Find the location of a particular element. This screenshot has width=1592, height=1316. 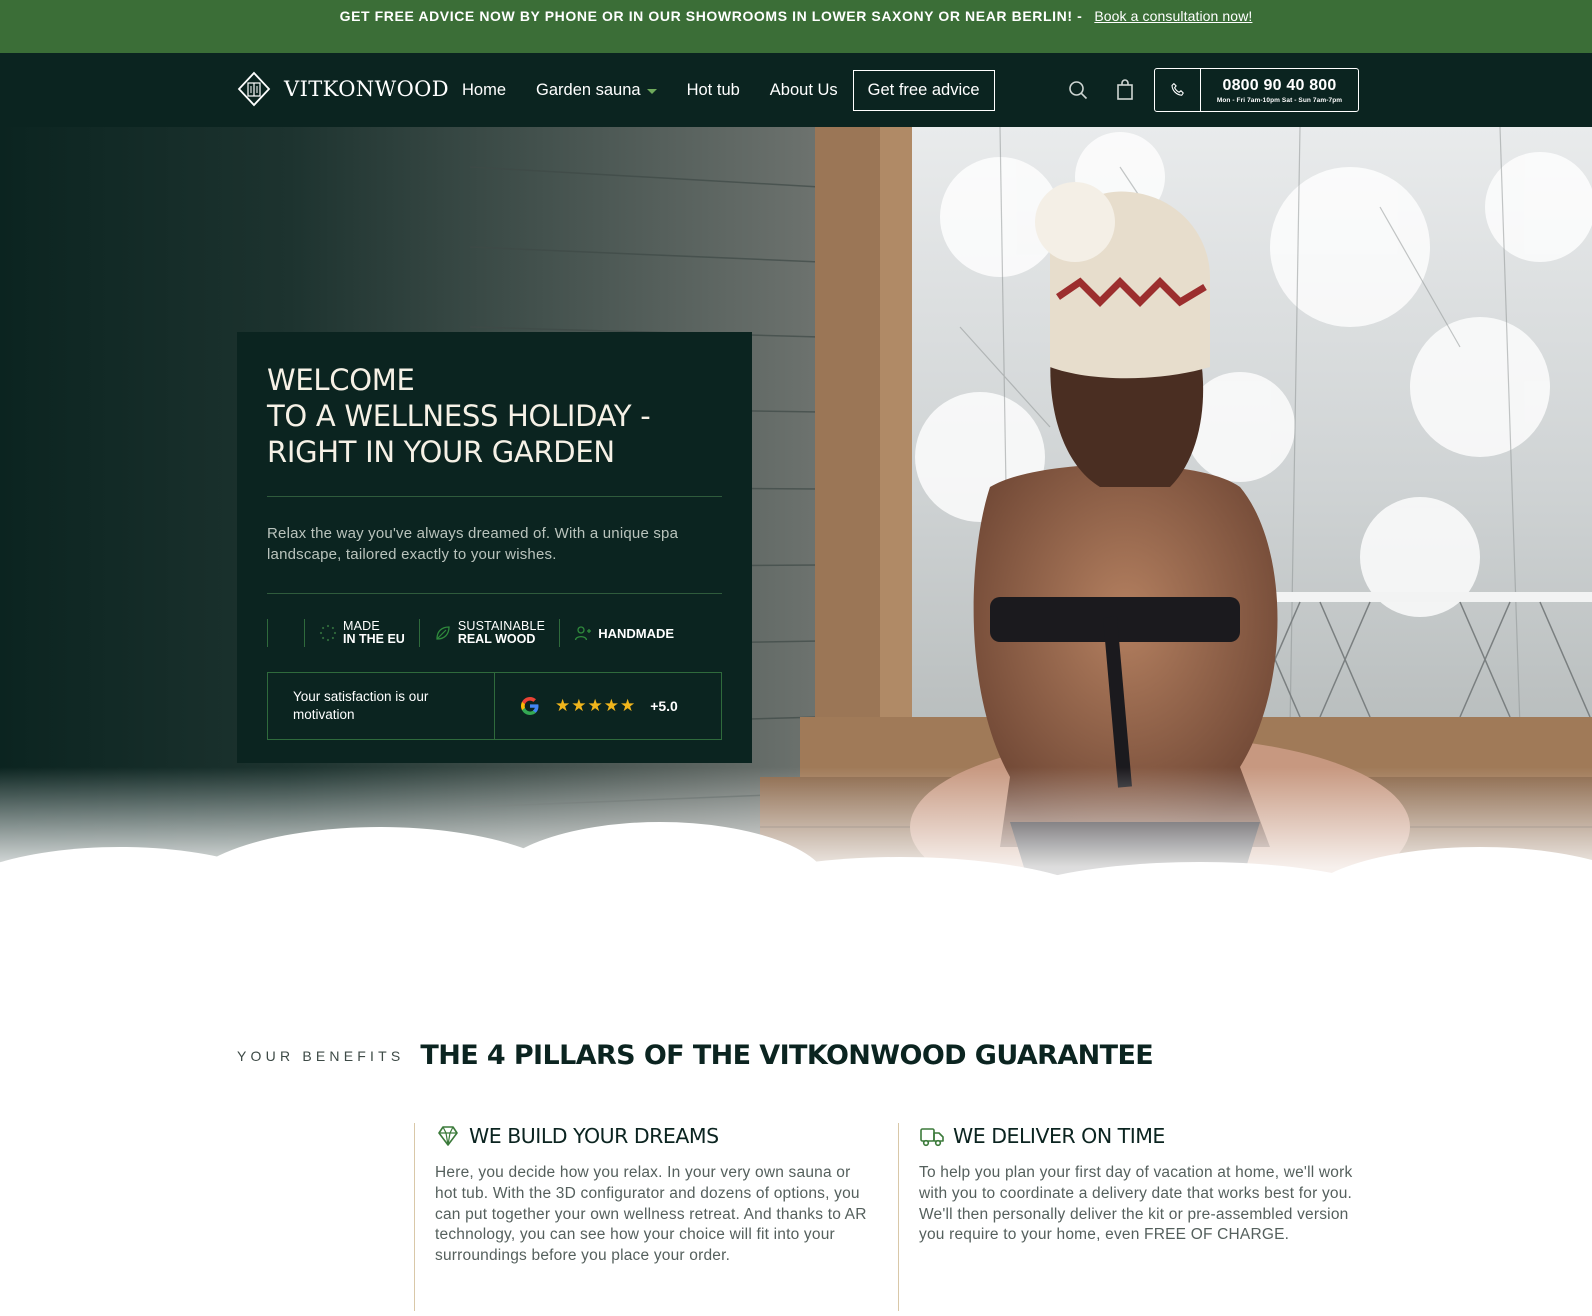

pillar-title: WE DELIVER ON TIME is located at coordinates (1059, 1136).